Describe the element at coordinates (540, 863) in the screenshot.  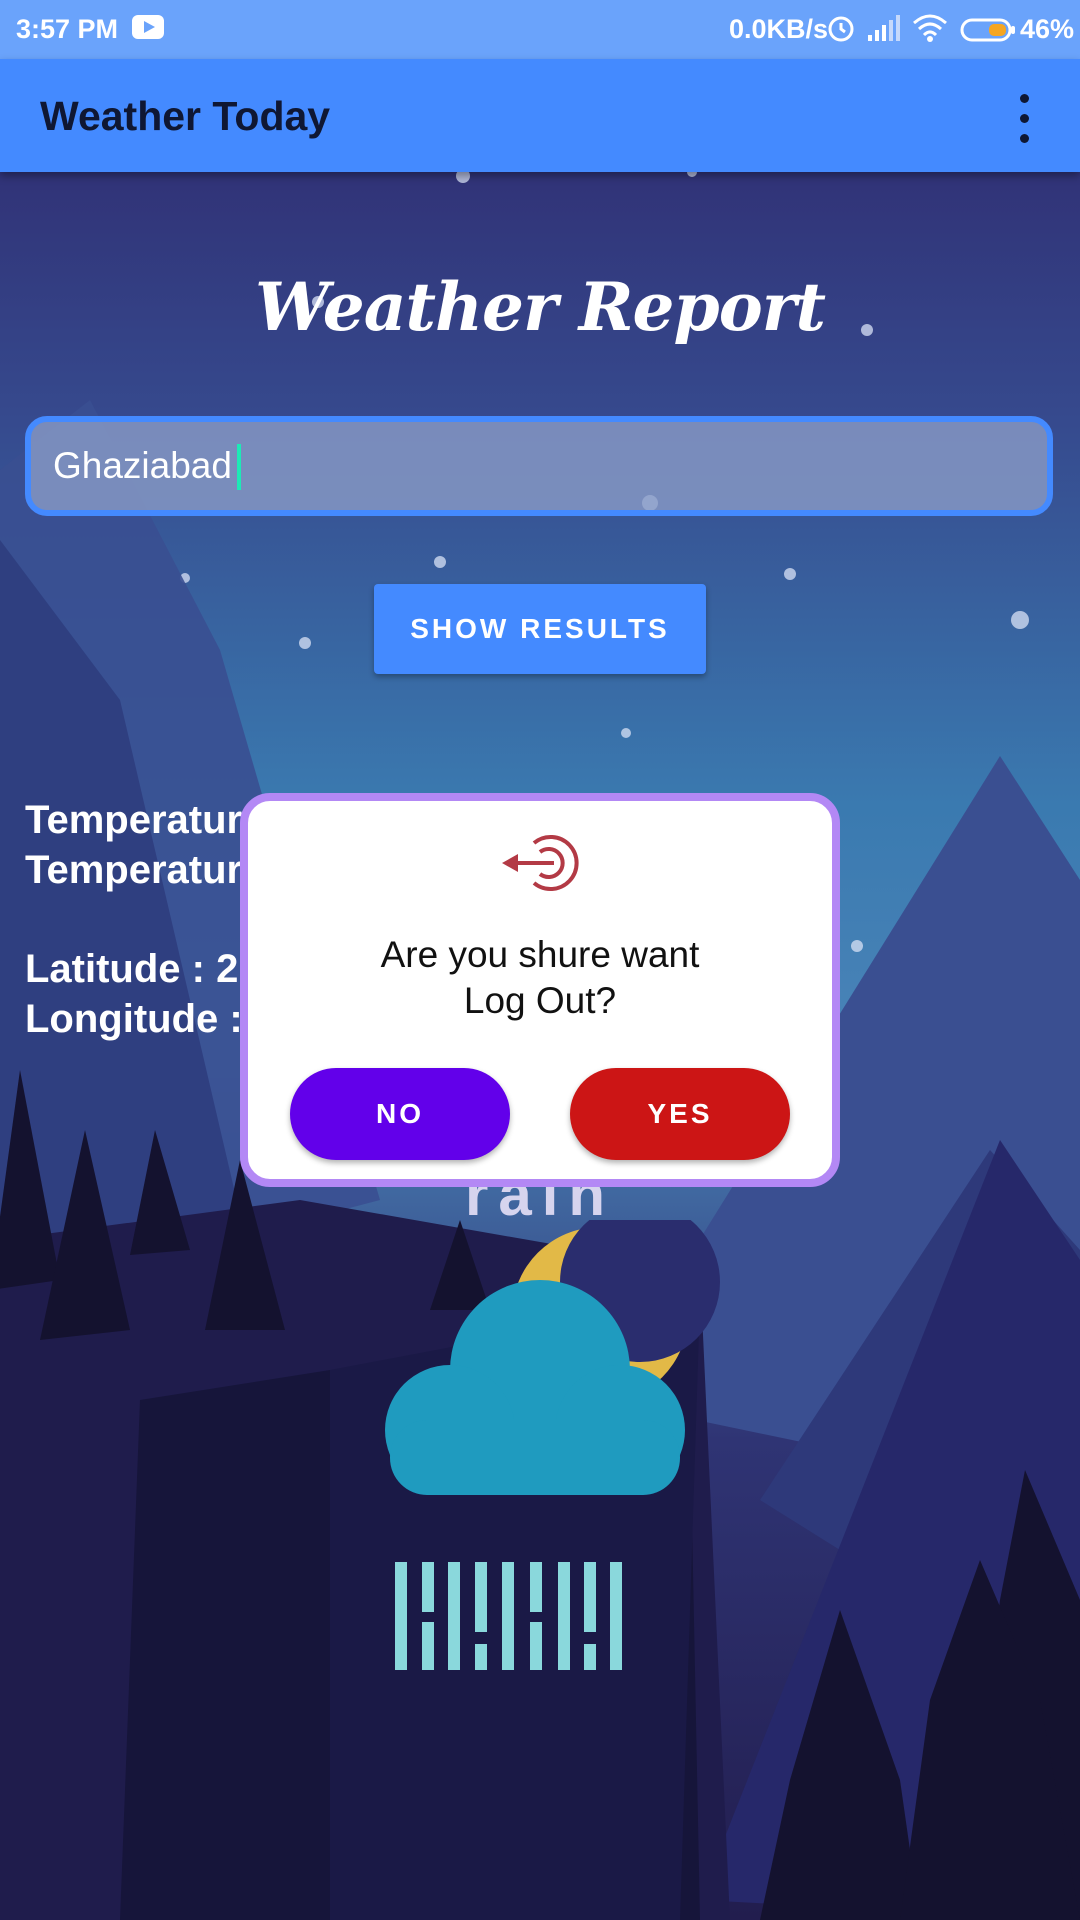
I see `logout-icon` at that location.